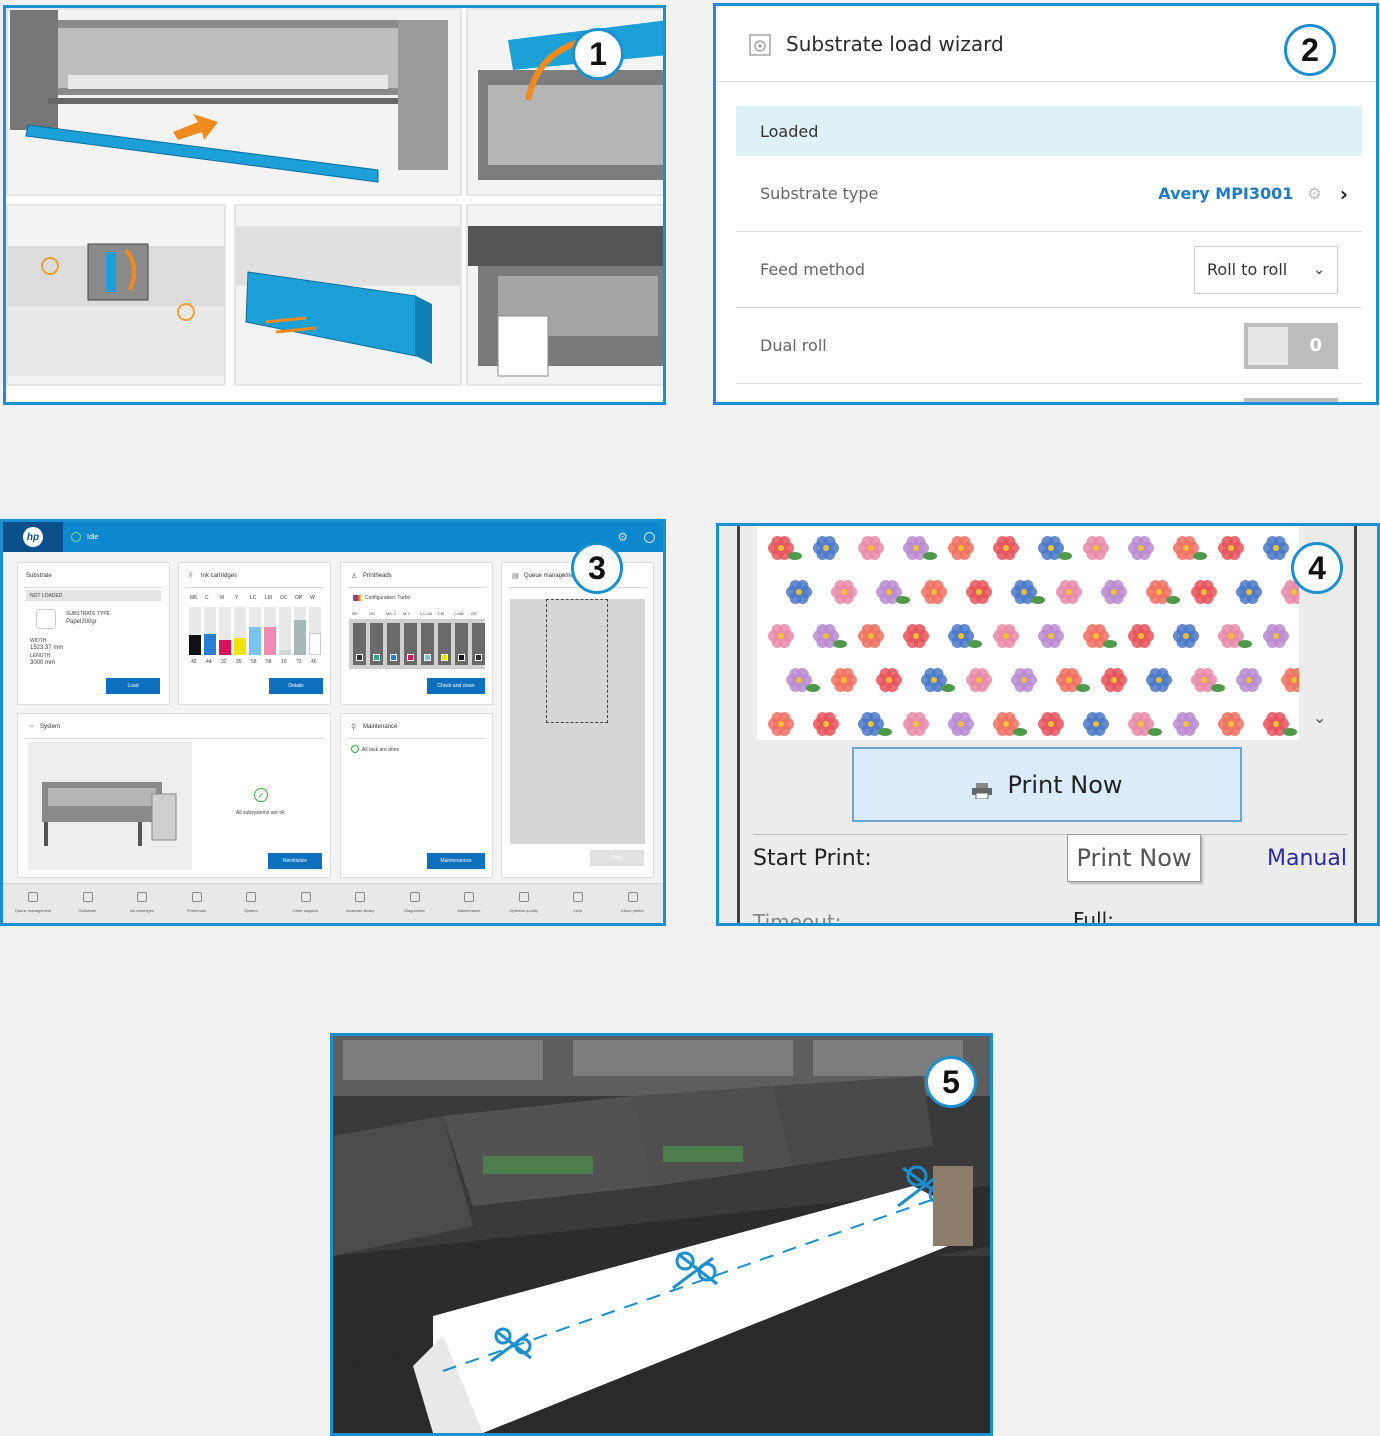 The image size is (1380, 1436). What do you see at coordinates (1344, 194) in the screenshot?
I see `chevron-right-icon: ›` at bounding box center [1344, 194].